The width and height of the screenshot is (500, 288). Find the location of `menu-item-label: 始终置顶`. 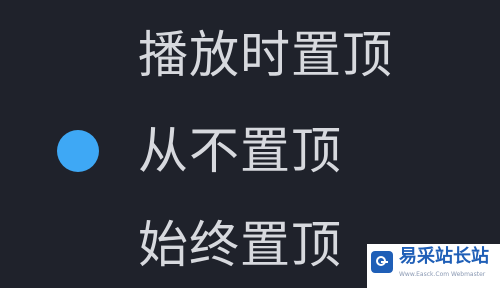

menu-item-label: 始终置顶 is located at coordinates (240, 245).